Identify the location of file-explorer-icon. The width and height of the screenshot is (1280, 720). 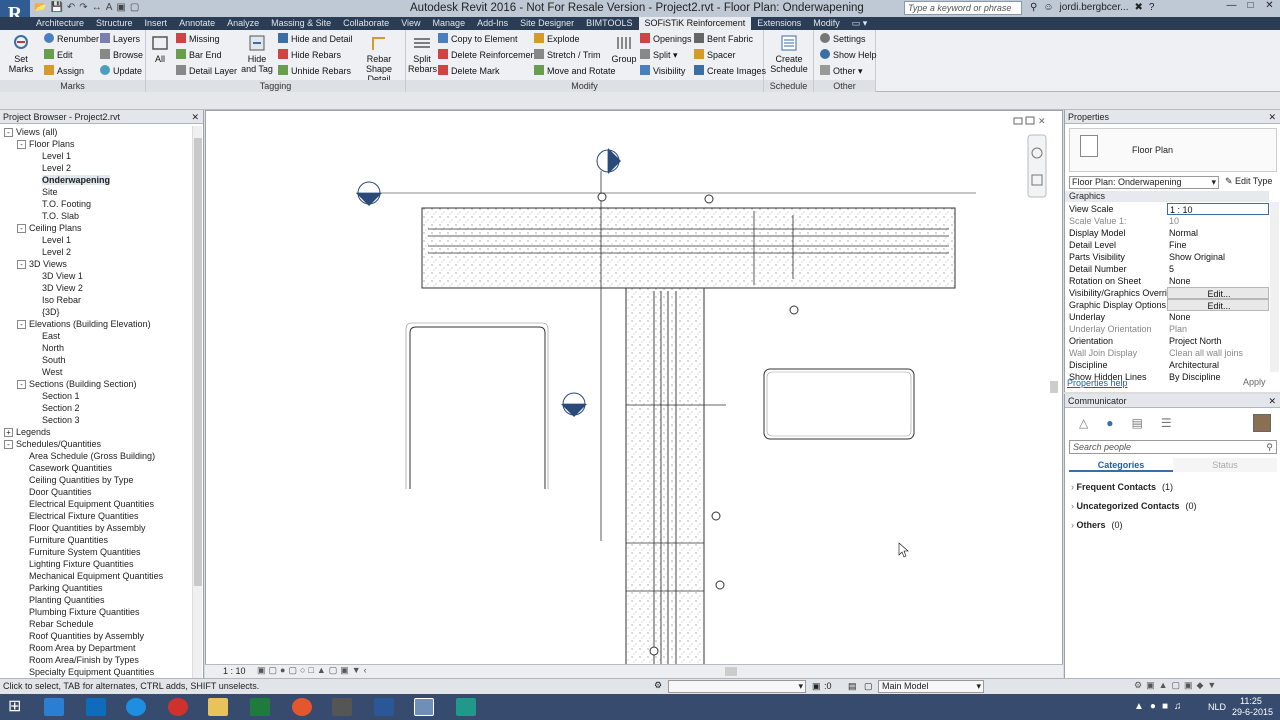
(218, 707).